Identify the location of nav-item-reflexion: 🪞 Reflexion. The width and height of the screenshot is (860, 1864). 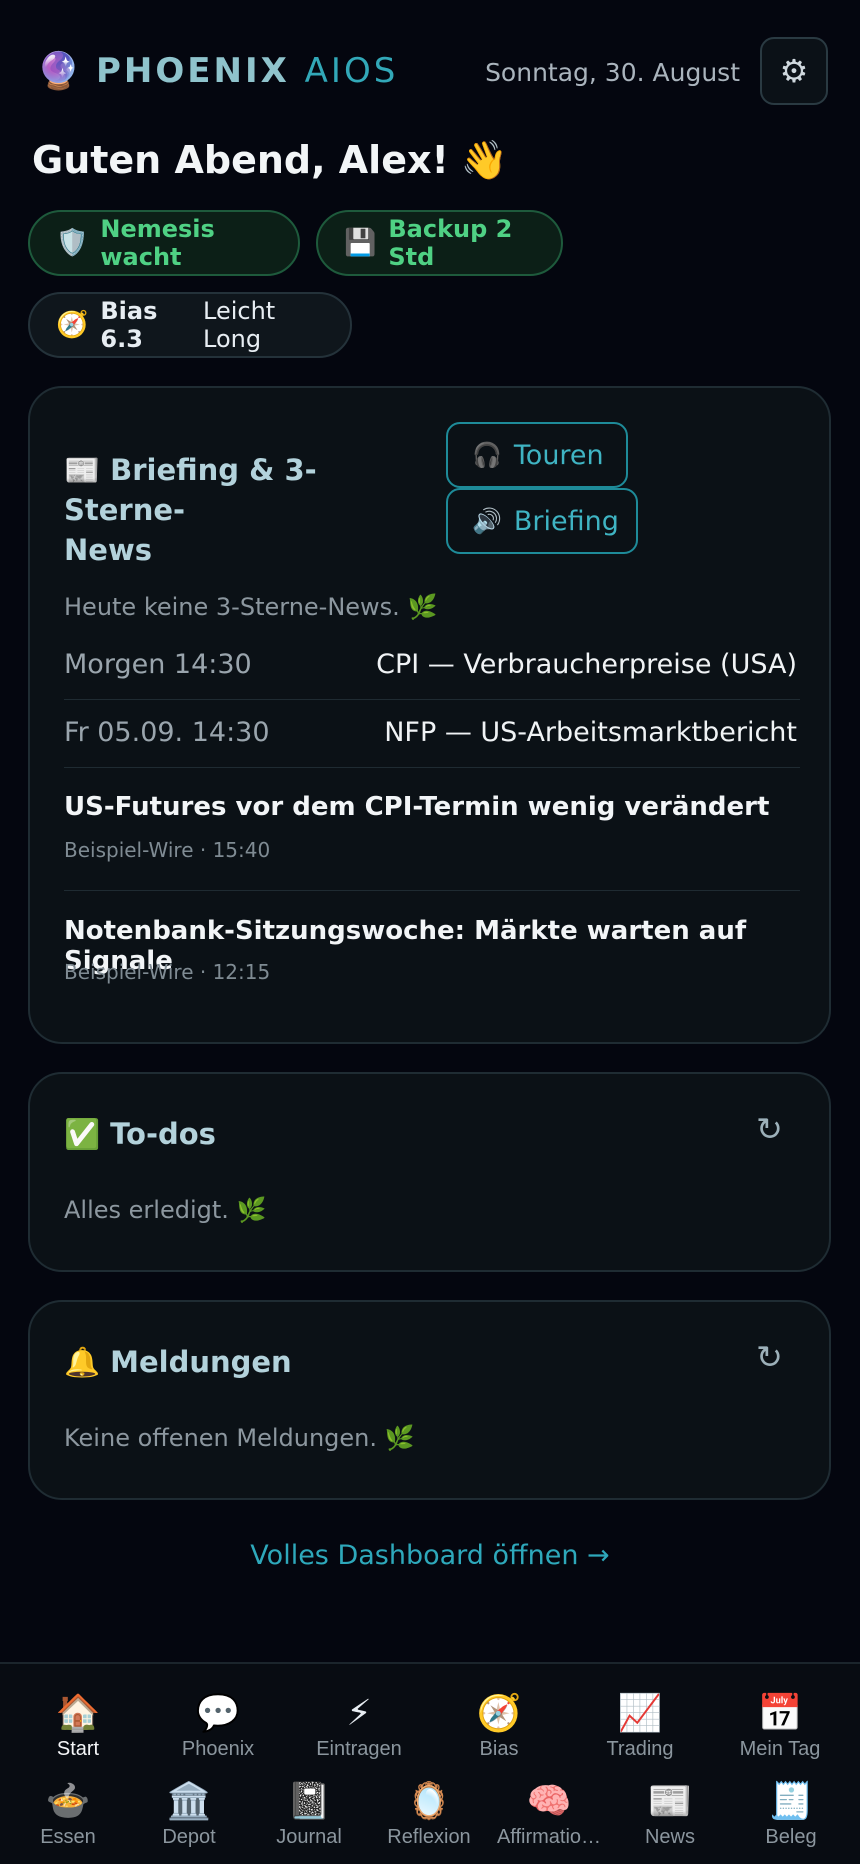
(428, 1814).